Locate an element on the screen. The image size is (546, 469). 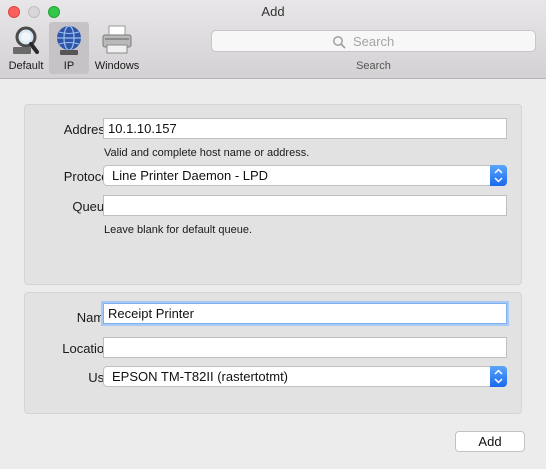
add-button: Add is located at coordinates (490, 441).